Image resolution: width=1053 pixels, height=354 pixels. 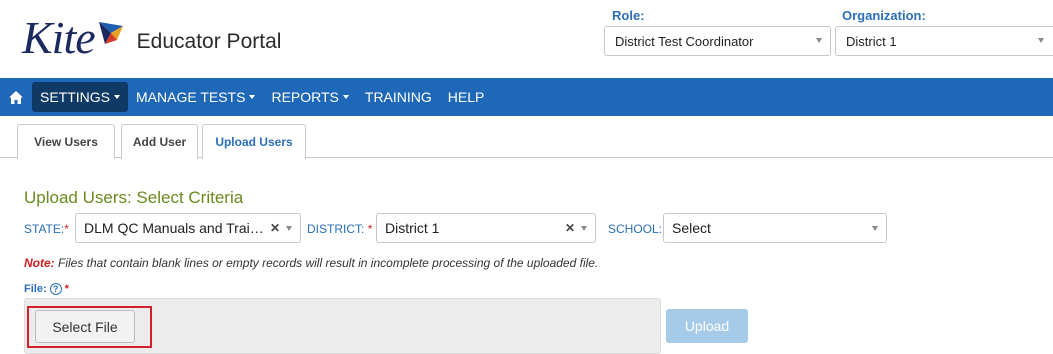 I want to click on file-label: File: ? *, so click(x=46, y=289).